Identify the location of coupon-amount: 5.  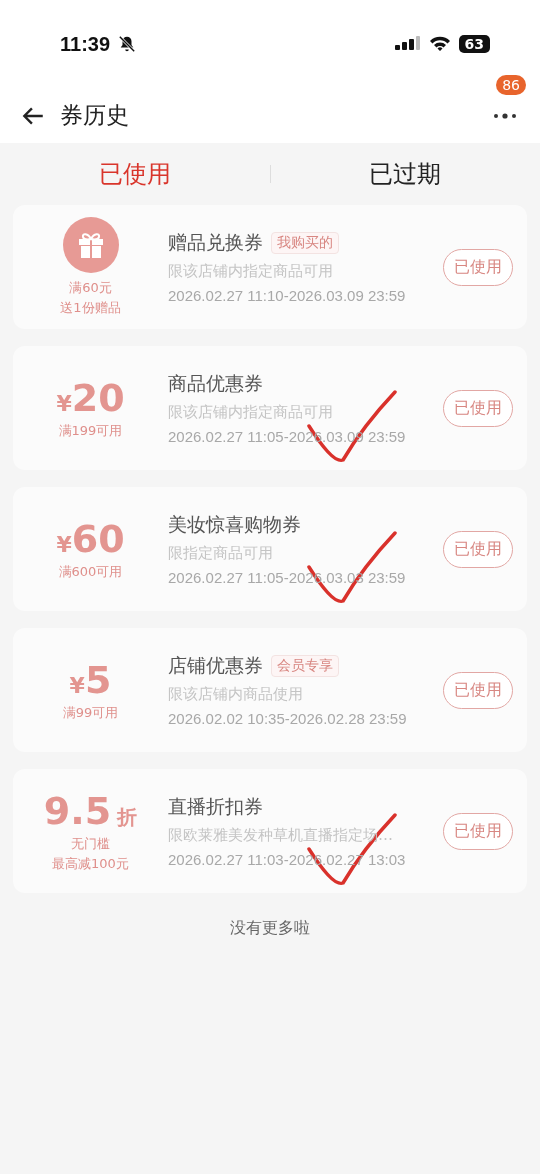
(98, 680).